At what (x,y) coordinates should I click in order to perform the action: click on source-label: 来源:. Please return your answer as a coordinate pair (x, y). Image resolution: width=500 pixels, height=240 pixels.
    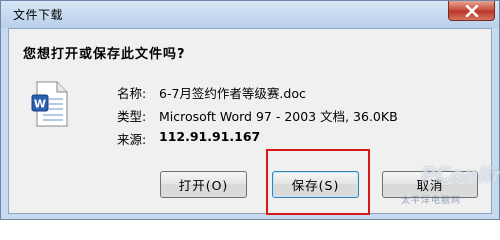
    Looking at the image, I should click on (132, 139).